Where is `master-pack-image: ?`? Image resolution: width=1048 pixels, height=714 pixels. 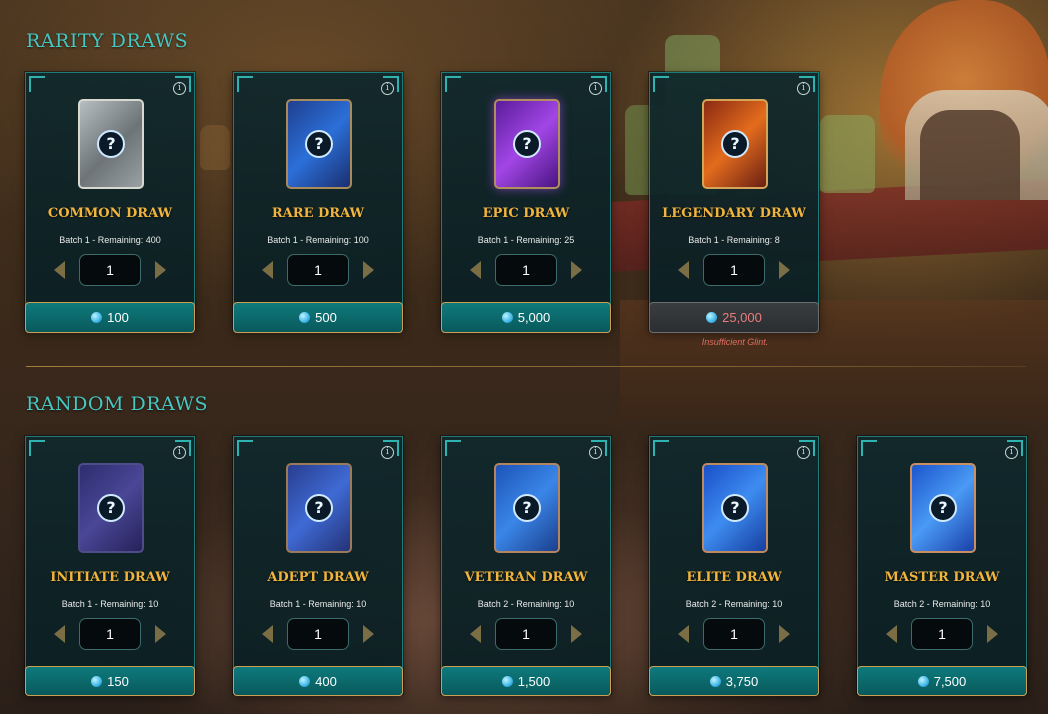
master-pack-image: ? is located at coordinates (943, 508).